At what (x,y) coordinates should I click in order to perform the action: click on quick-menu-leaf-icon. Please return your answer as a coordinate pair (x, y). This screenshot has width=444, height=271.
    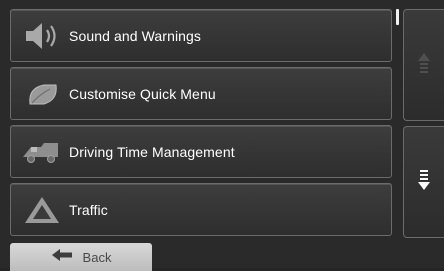
    Looking at the image, I should click on (42, 94).